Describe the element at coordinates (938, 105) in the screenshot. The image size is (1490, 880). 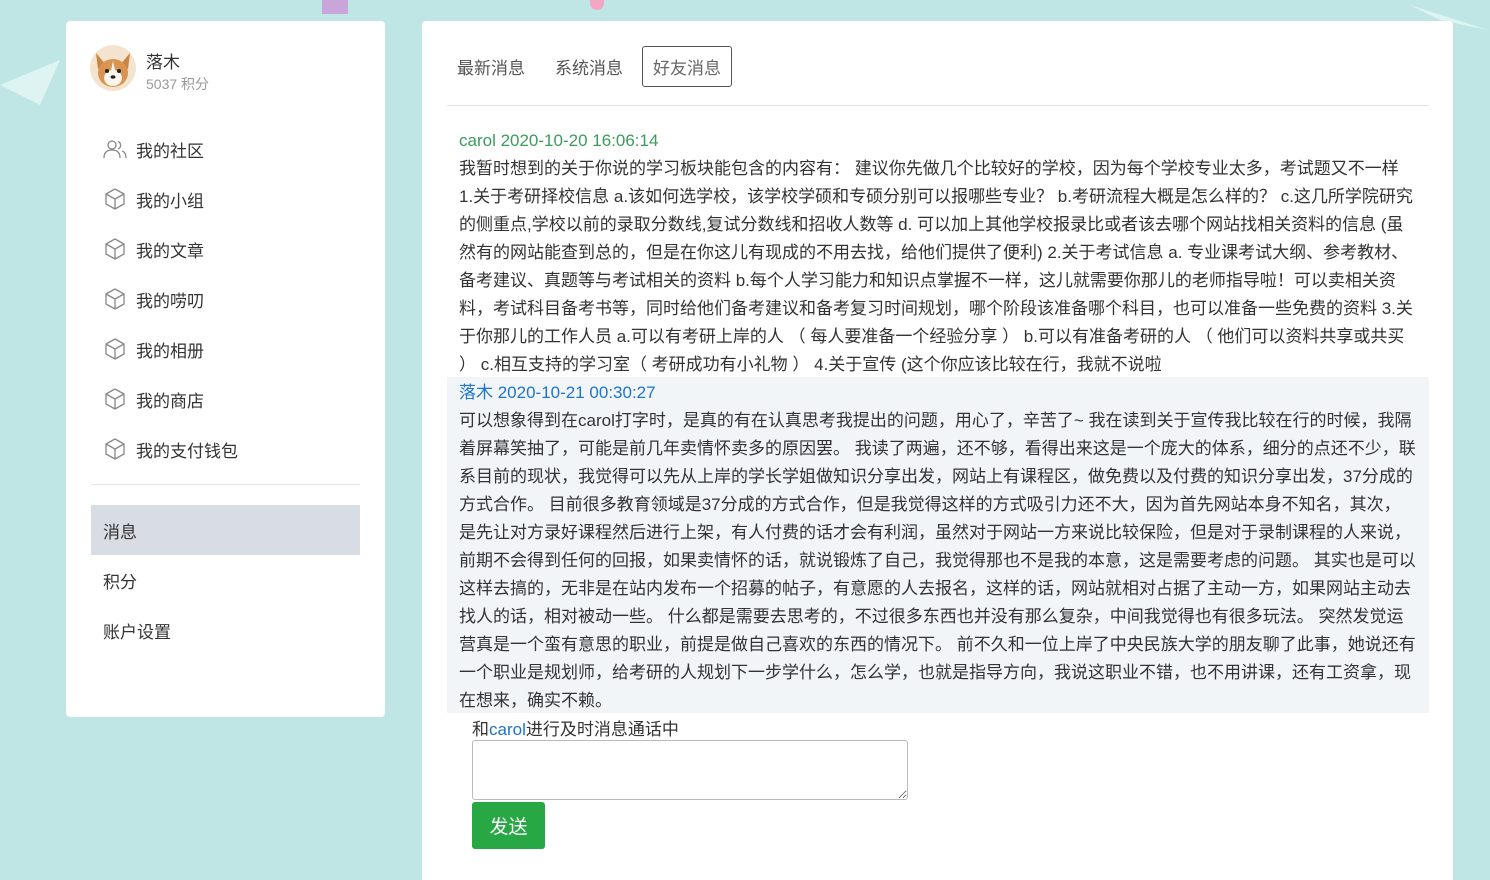
I see `tabs-divider` at that location.